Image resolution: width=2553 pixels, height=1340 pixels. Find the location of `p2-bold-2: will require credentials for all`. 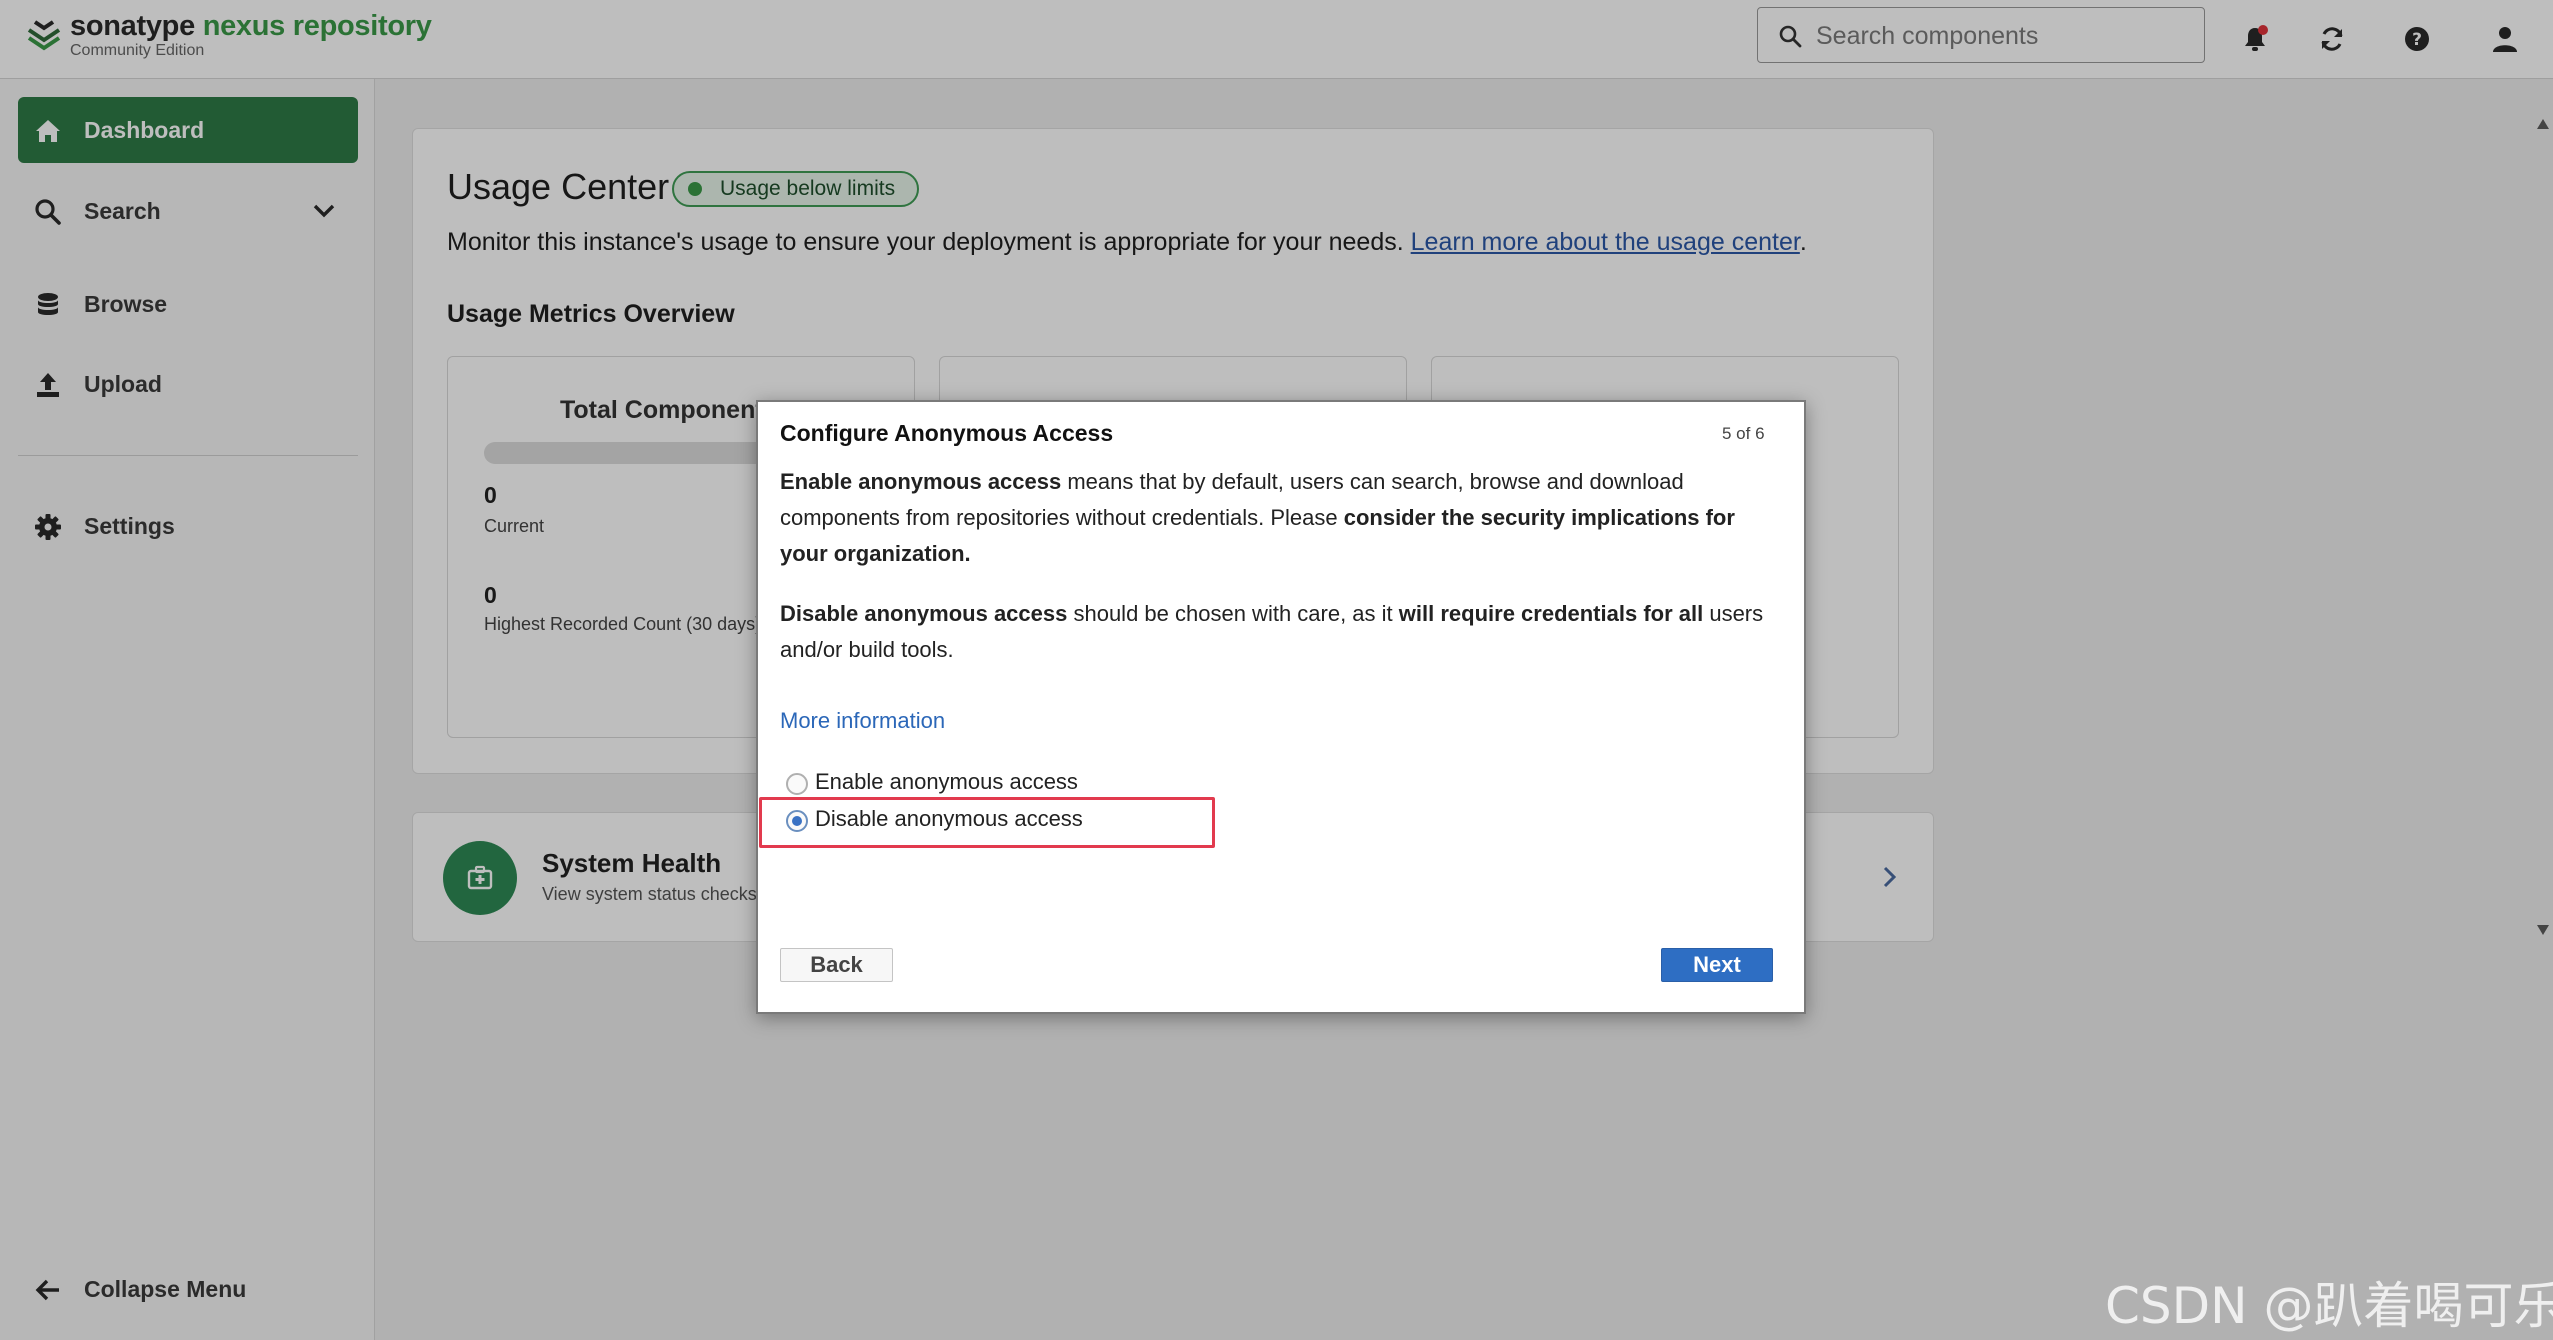

p2-bold-2: will require credentials for all is located at coordinates (1551, 613).